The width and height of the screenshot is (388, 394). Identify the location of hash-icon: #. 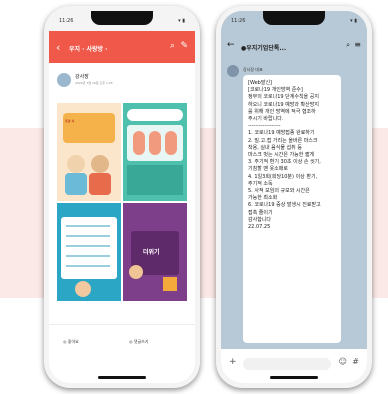
(355, 361).